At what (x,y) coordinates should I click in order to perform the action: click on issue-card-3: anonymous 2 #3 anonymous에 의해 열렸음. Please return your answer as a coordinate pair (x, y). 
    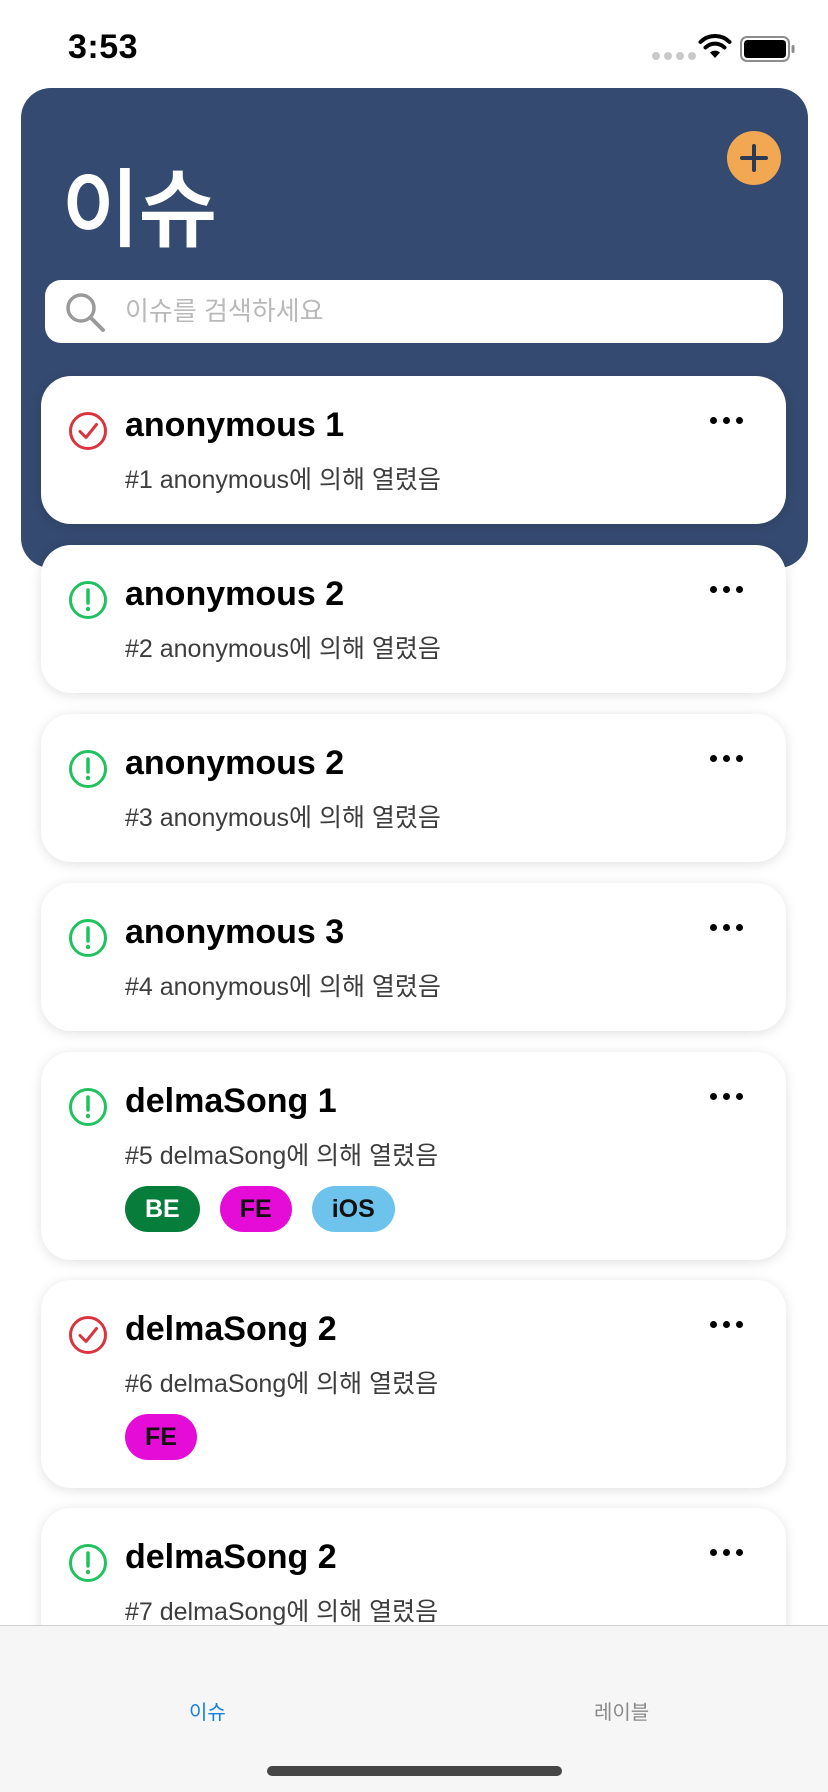
    Looking at the image, I should click on (413, 788).